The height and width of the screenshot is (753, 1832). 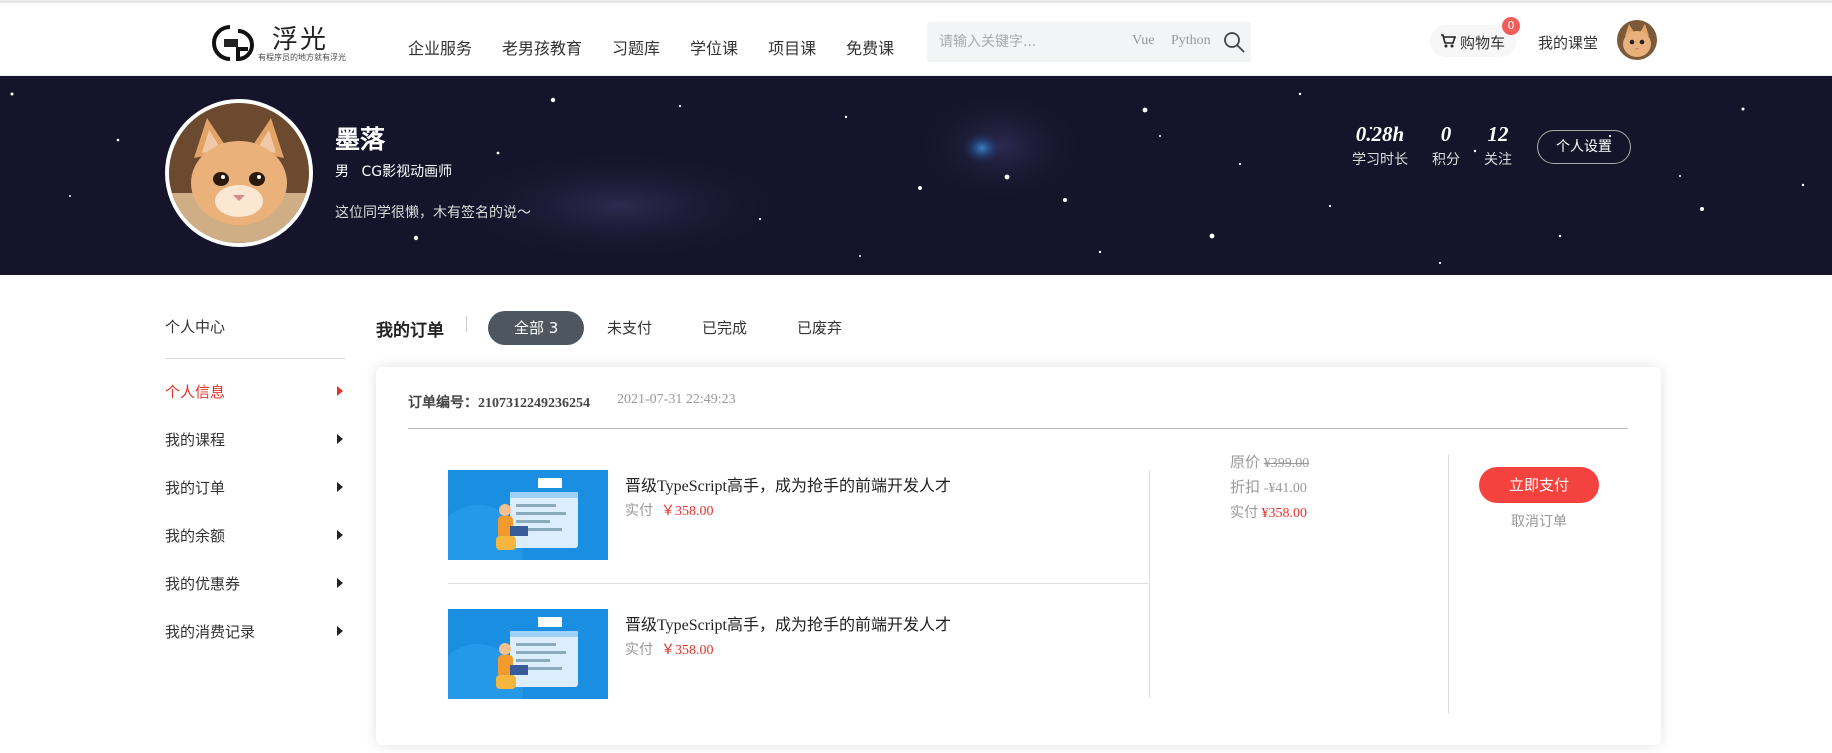 What do you see at coordinates (636, 47) in the screenshot?
I see `nav-item-exercises: 习题库` at bounding box center [636, 47].